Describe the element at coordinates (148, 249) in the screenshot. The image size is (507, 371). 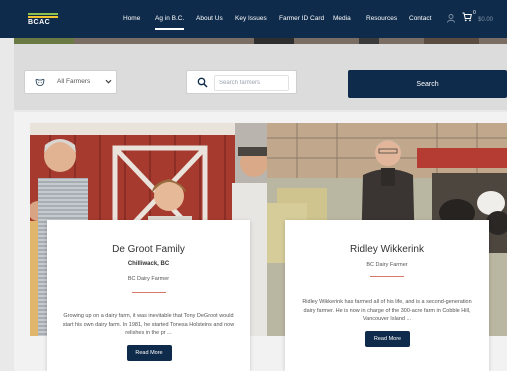
I see `farmer-name: De Groot Family` at that location.